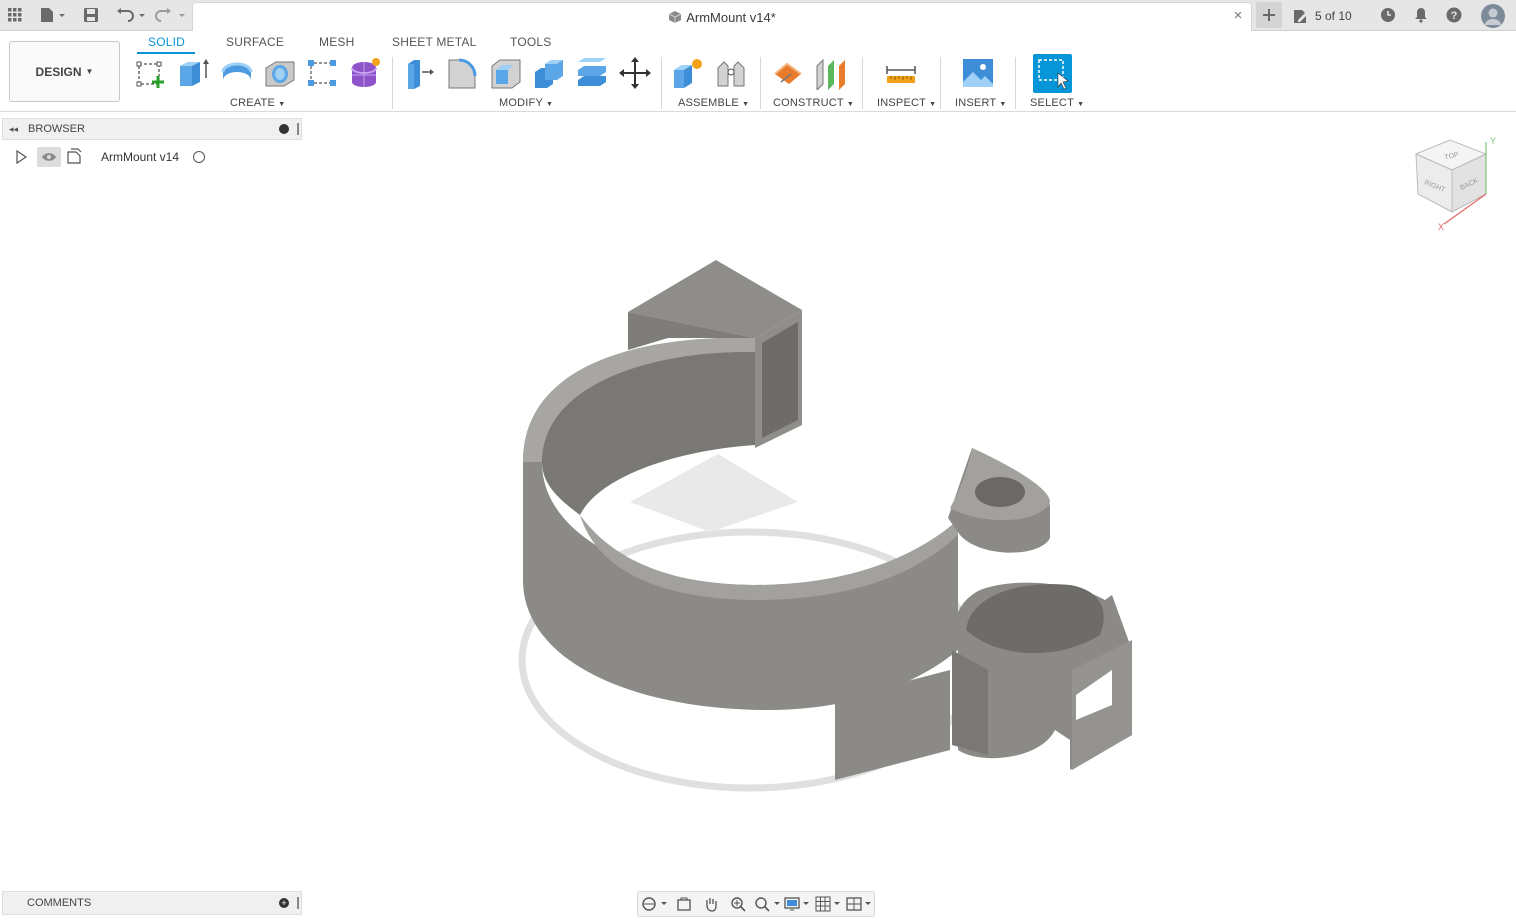 The width and height of the screenshot is (1516, 921). I want to click on document-title-text: ArmMount v14*, so click(731, 17).